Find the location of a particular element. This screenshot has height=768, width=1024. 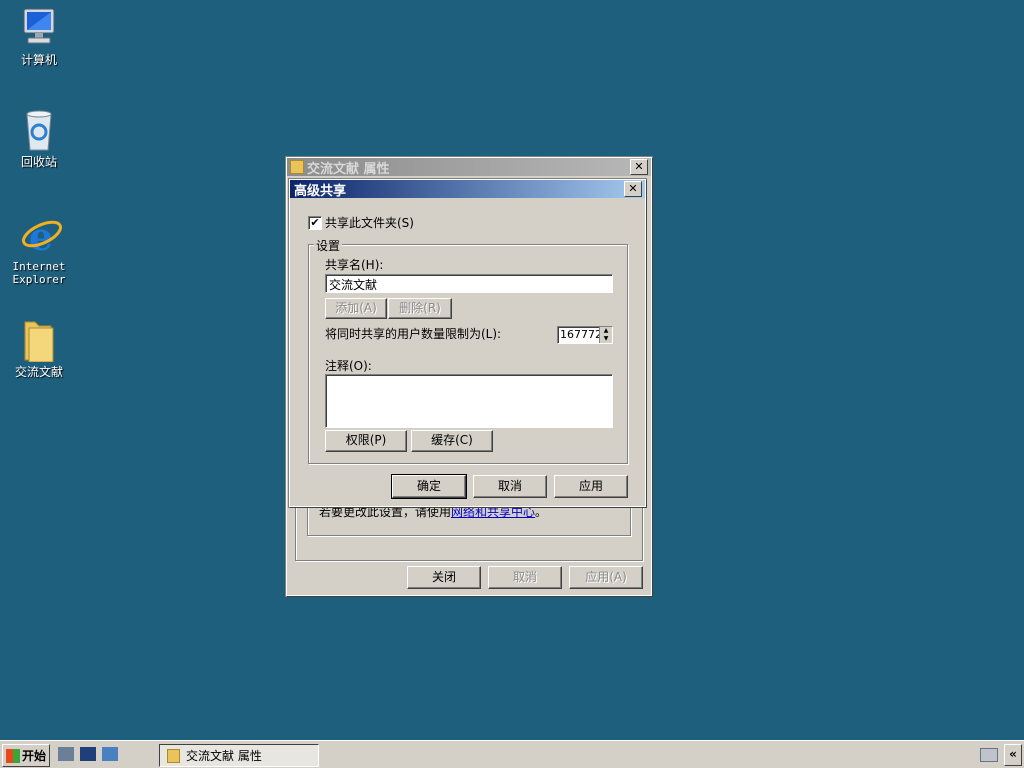

taskbar-item-label: 交流文献 属性 is located at coordinates (224, 755).